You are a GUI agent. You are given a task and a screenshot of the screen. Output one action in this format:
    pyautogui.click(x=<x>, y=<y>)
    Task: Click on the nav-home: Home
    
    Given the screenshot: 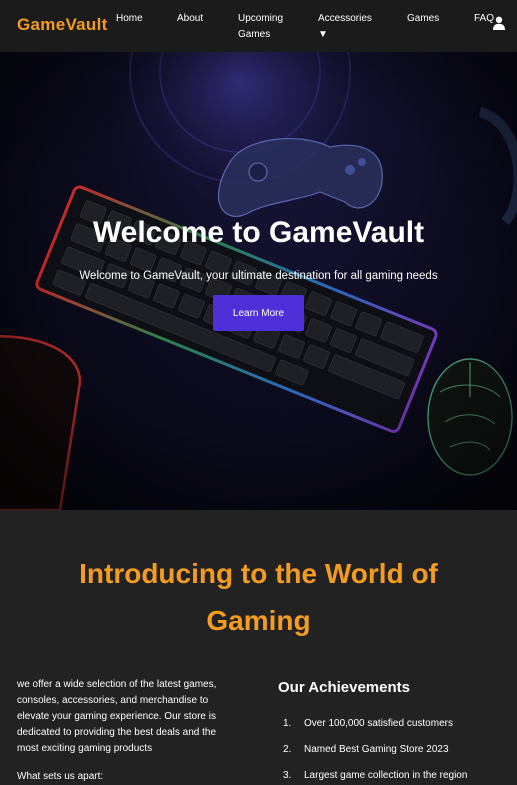 What is the action you would take?
    pyautogui.click(x=129, y=19)
    